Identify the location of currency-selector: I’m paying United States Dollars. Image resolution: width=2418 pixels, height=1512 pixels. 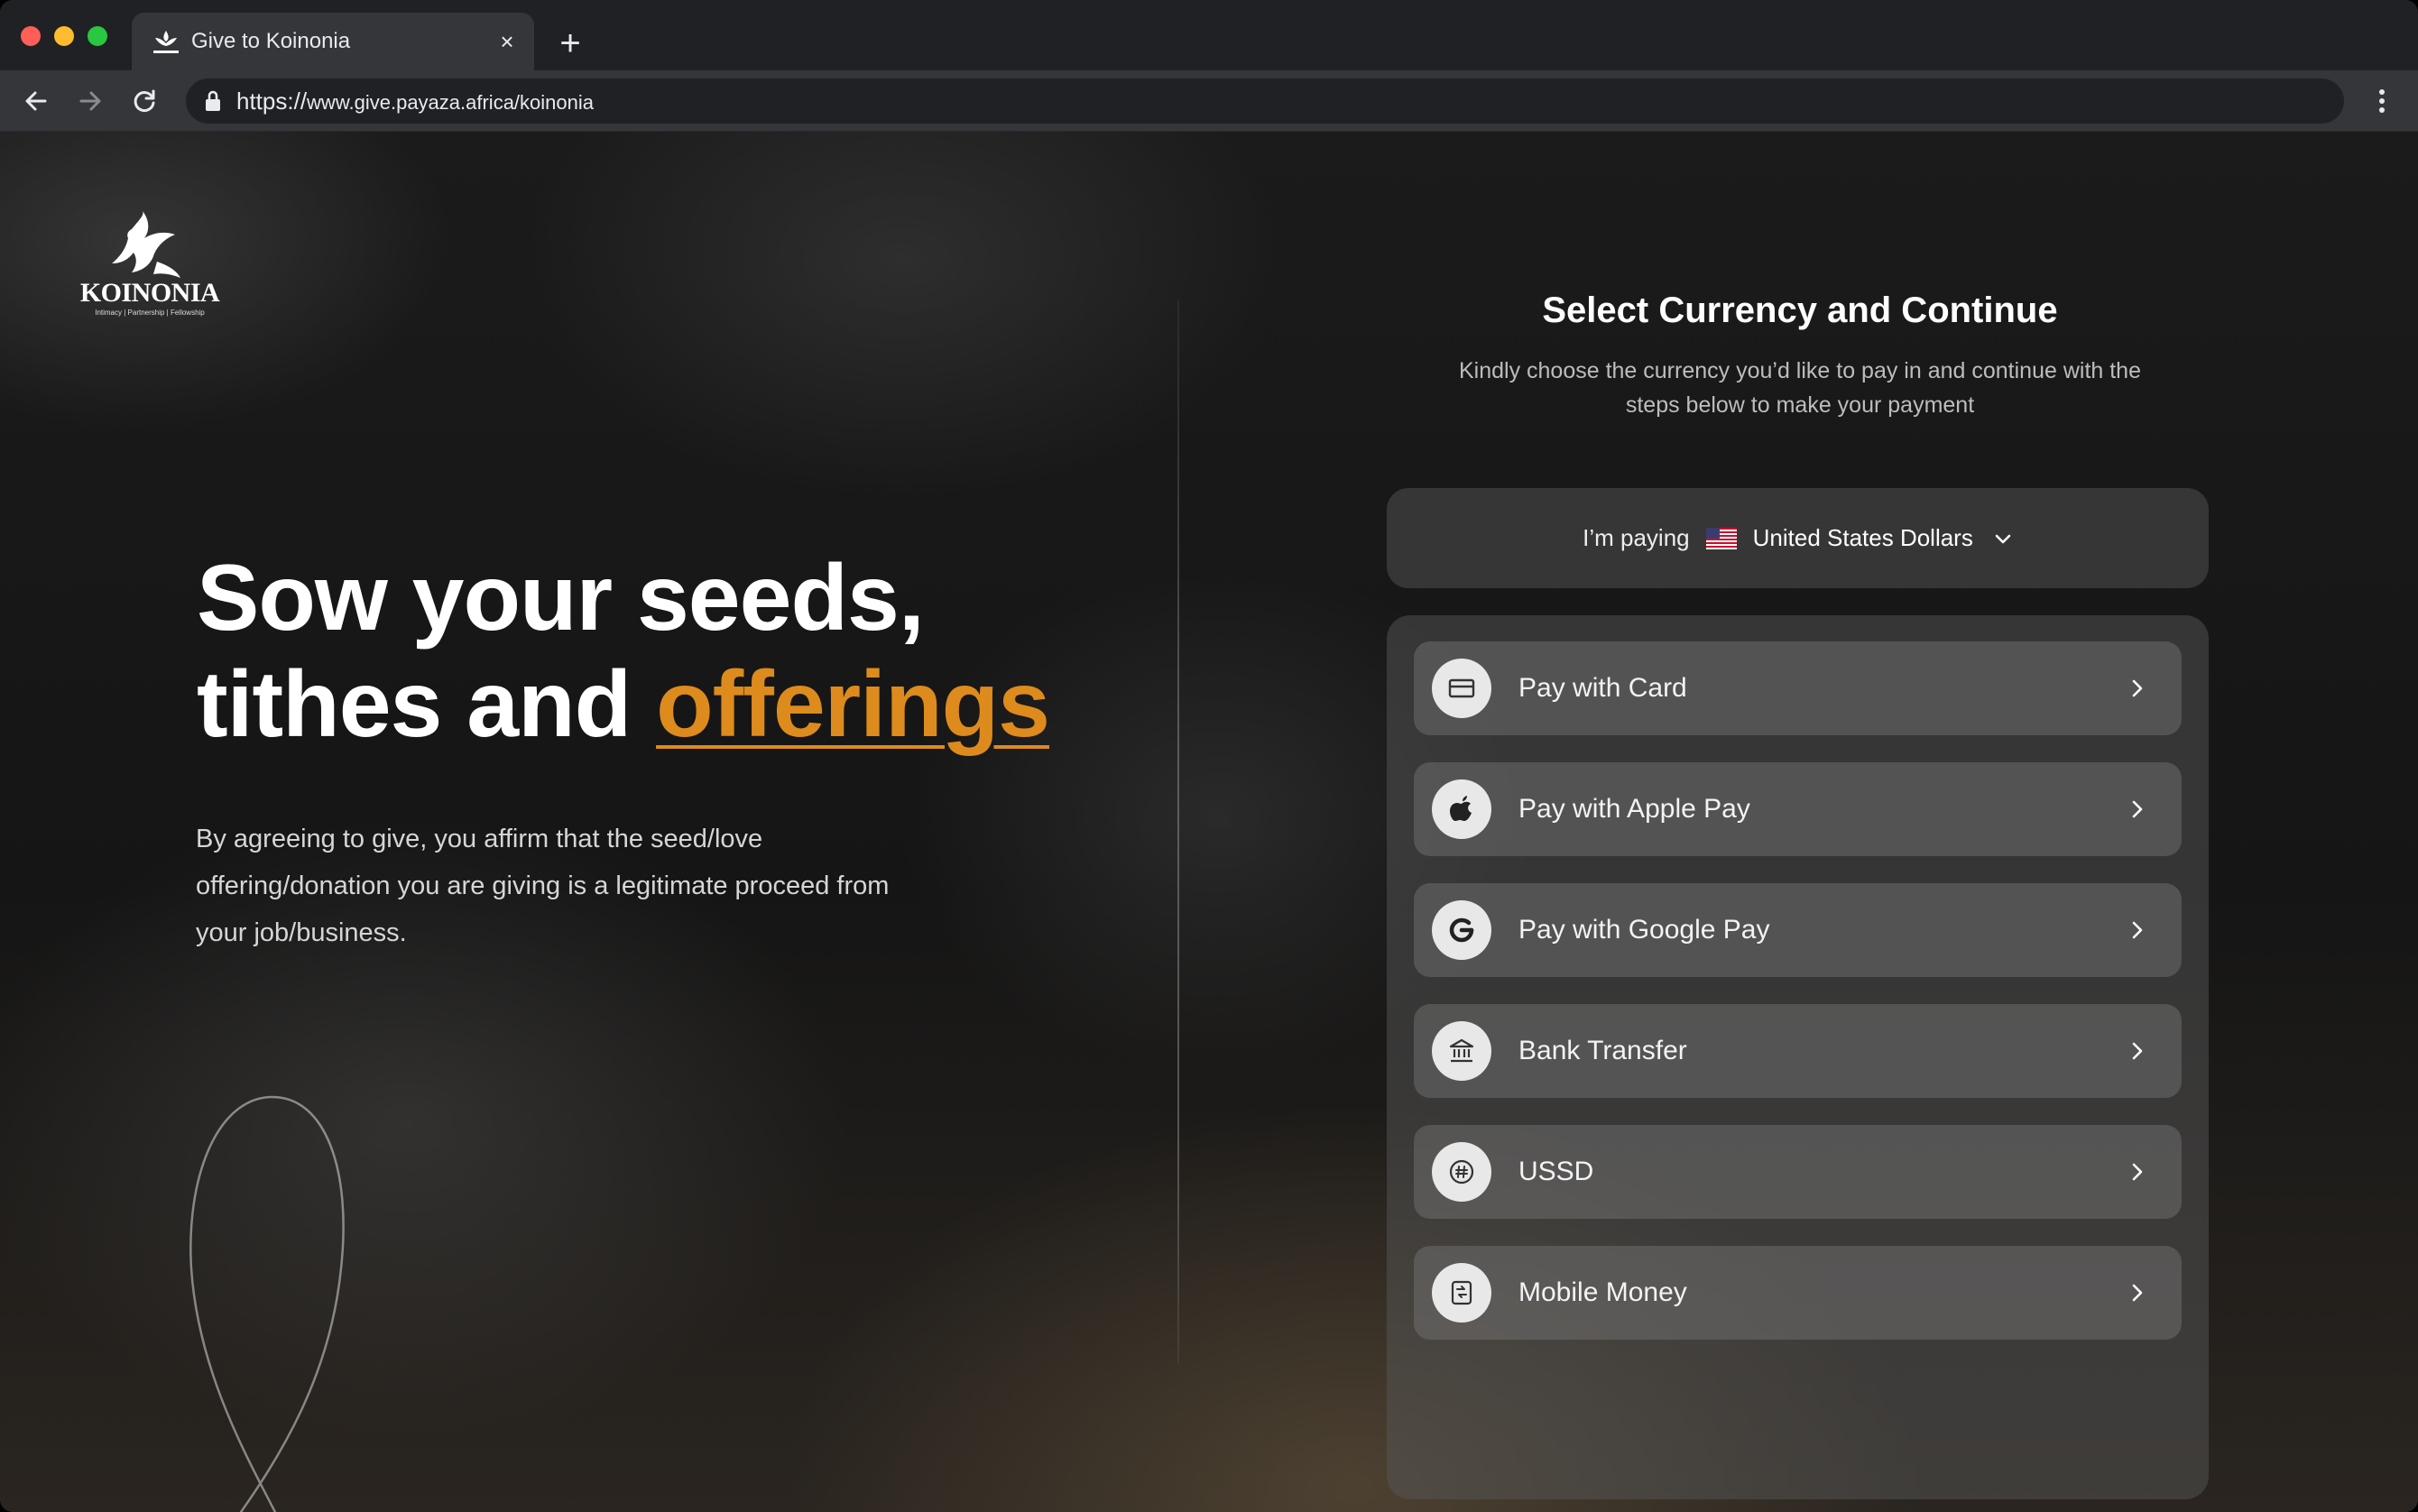
(1798, 538).